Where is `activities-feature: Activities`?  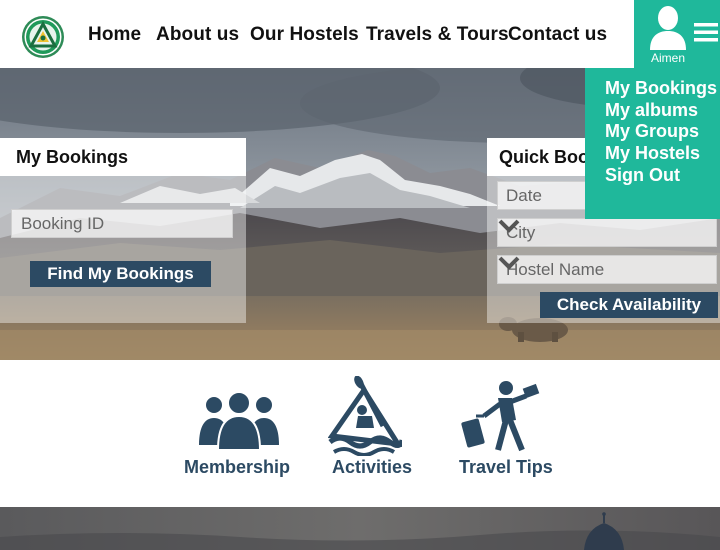
activities-feature: Activities is located at coordinates (371, 425).